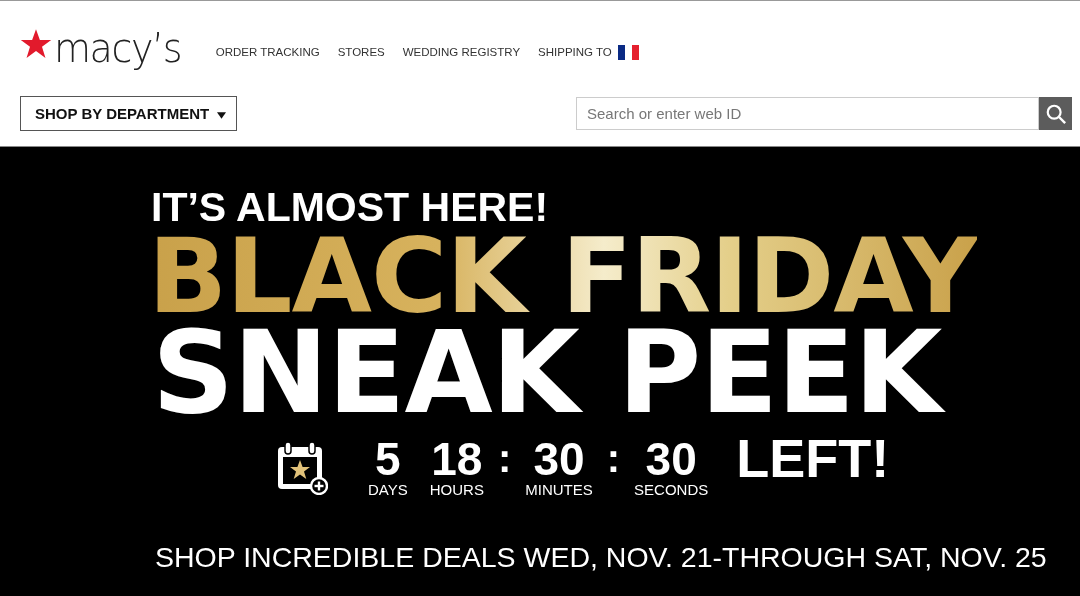  What do you see at coordinates (628, 52) in the screenshot?
I see `flag-icon` at bounding box center [628, 52].